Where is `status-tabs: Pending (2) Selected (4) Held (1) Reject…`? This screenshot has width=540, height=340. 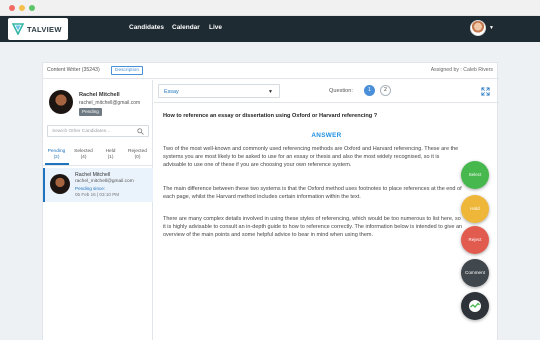
status-tabs: Pending (2) Selected (4) Held (1) Reject… is located at coordinates (98, 156).